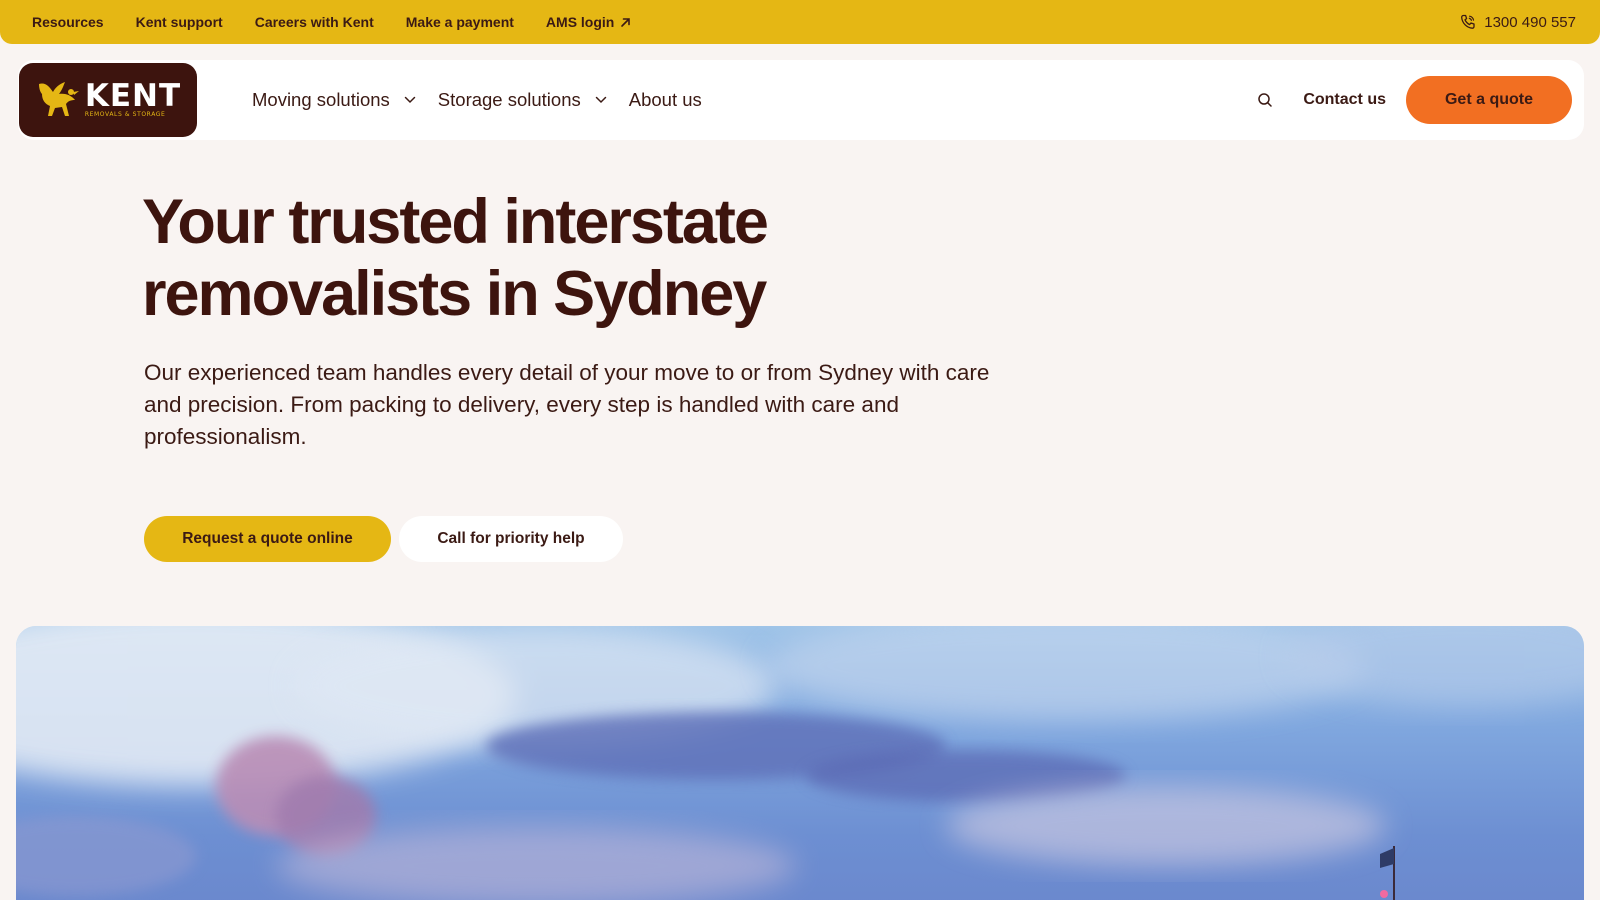 This screenshot has height=900, width=1600. Describe the element at coordinates (133, 96) in the screenshot. I see `logo-word: KENT` at that location.